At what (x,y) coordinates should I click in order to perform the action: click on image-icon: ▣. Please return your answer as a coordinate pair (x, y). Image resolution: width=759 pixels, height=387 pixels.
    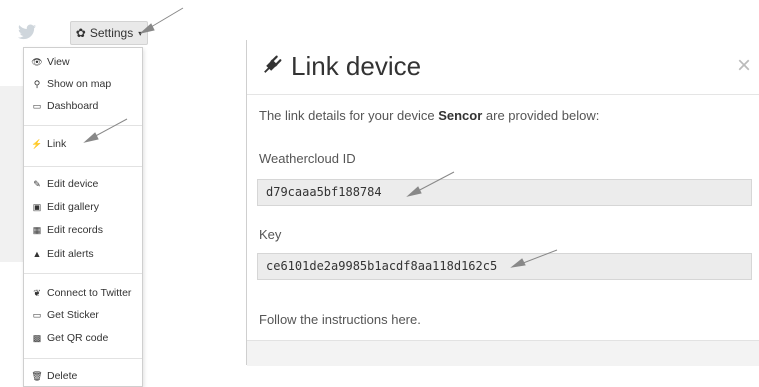
    Looking at the image, I should click on (37, 206).